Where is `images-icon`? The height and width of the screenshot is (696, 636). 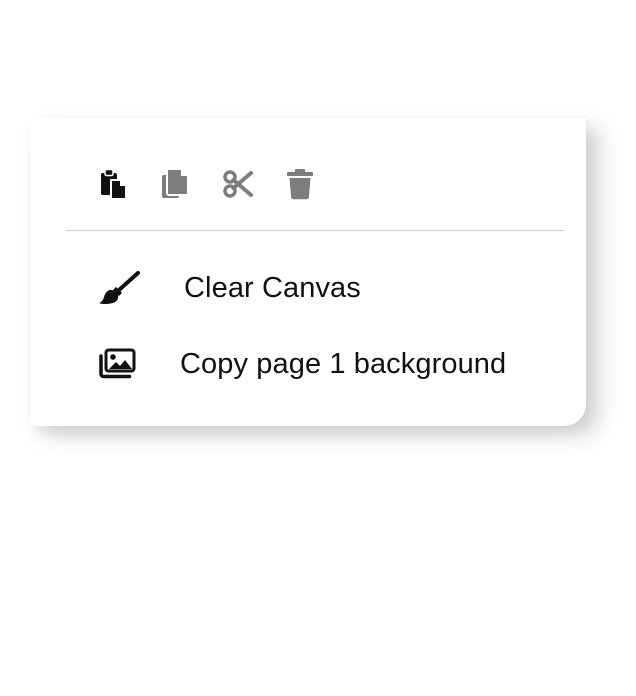 images-icon is located at coordinates (119, 364).